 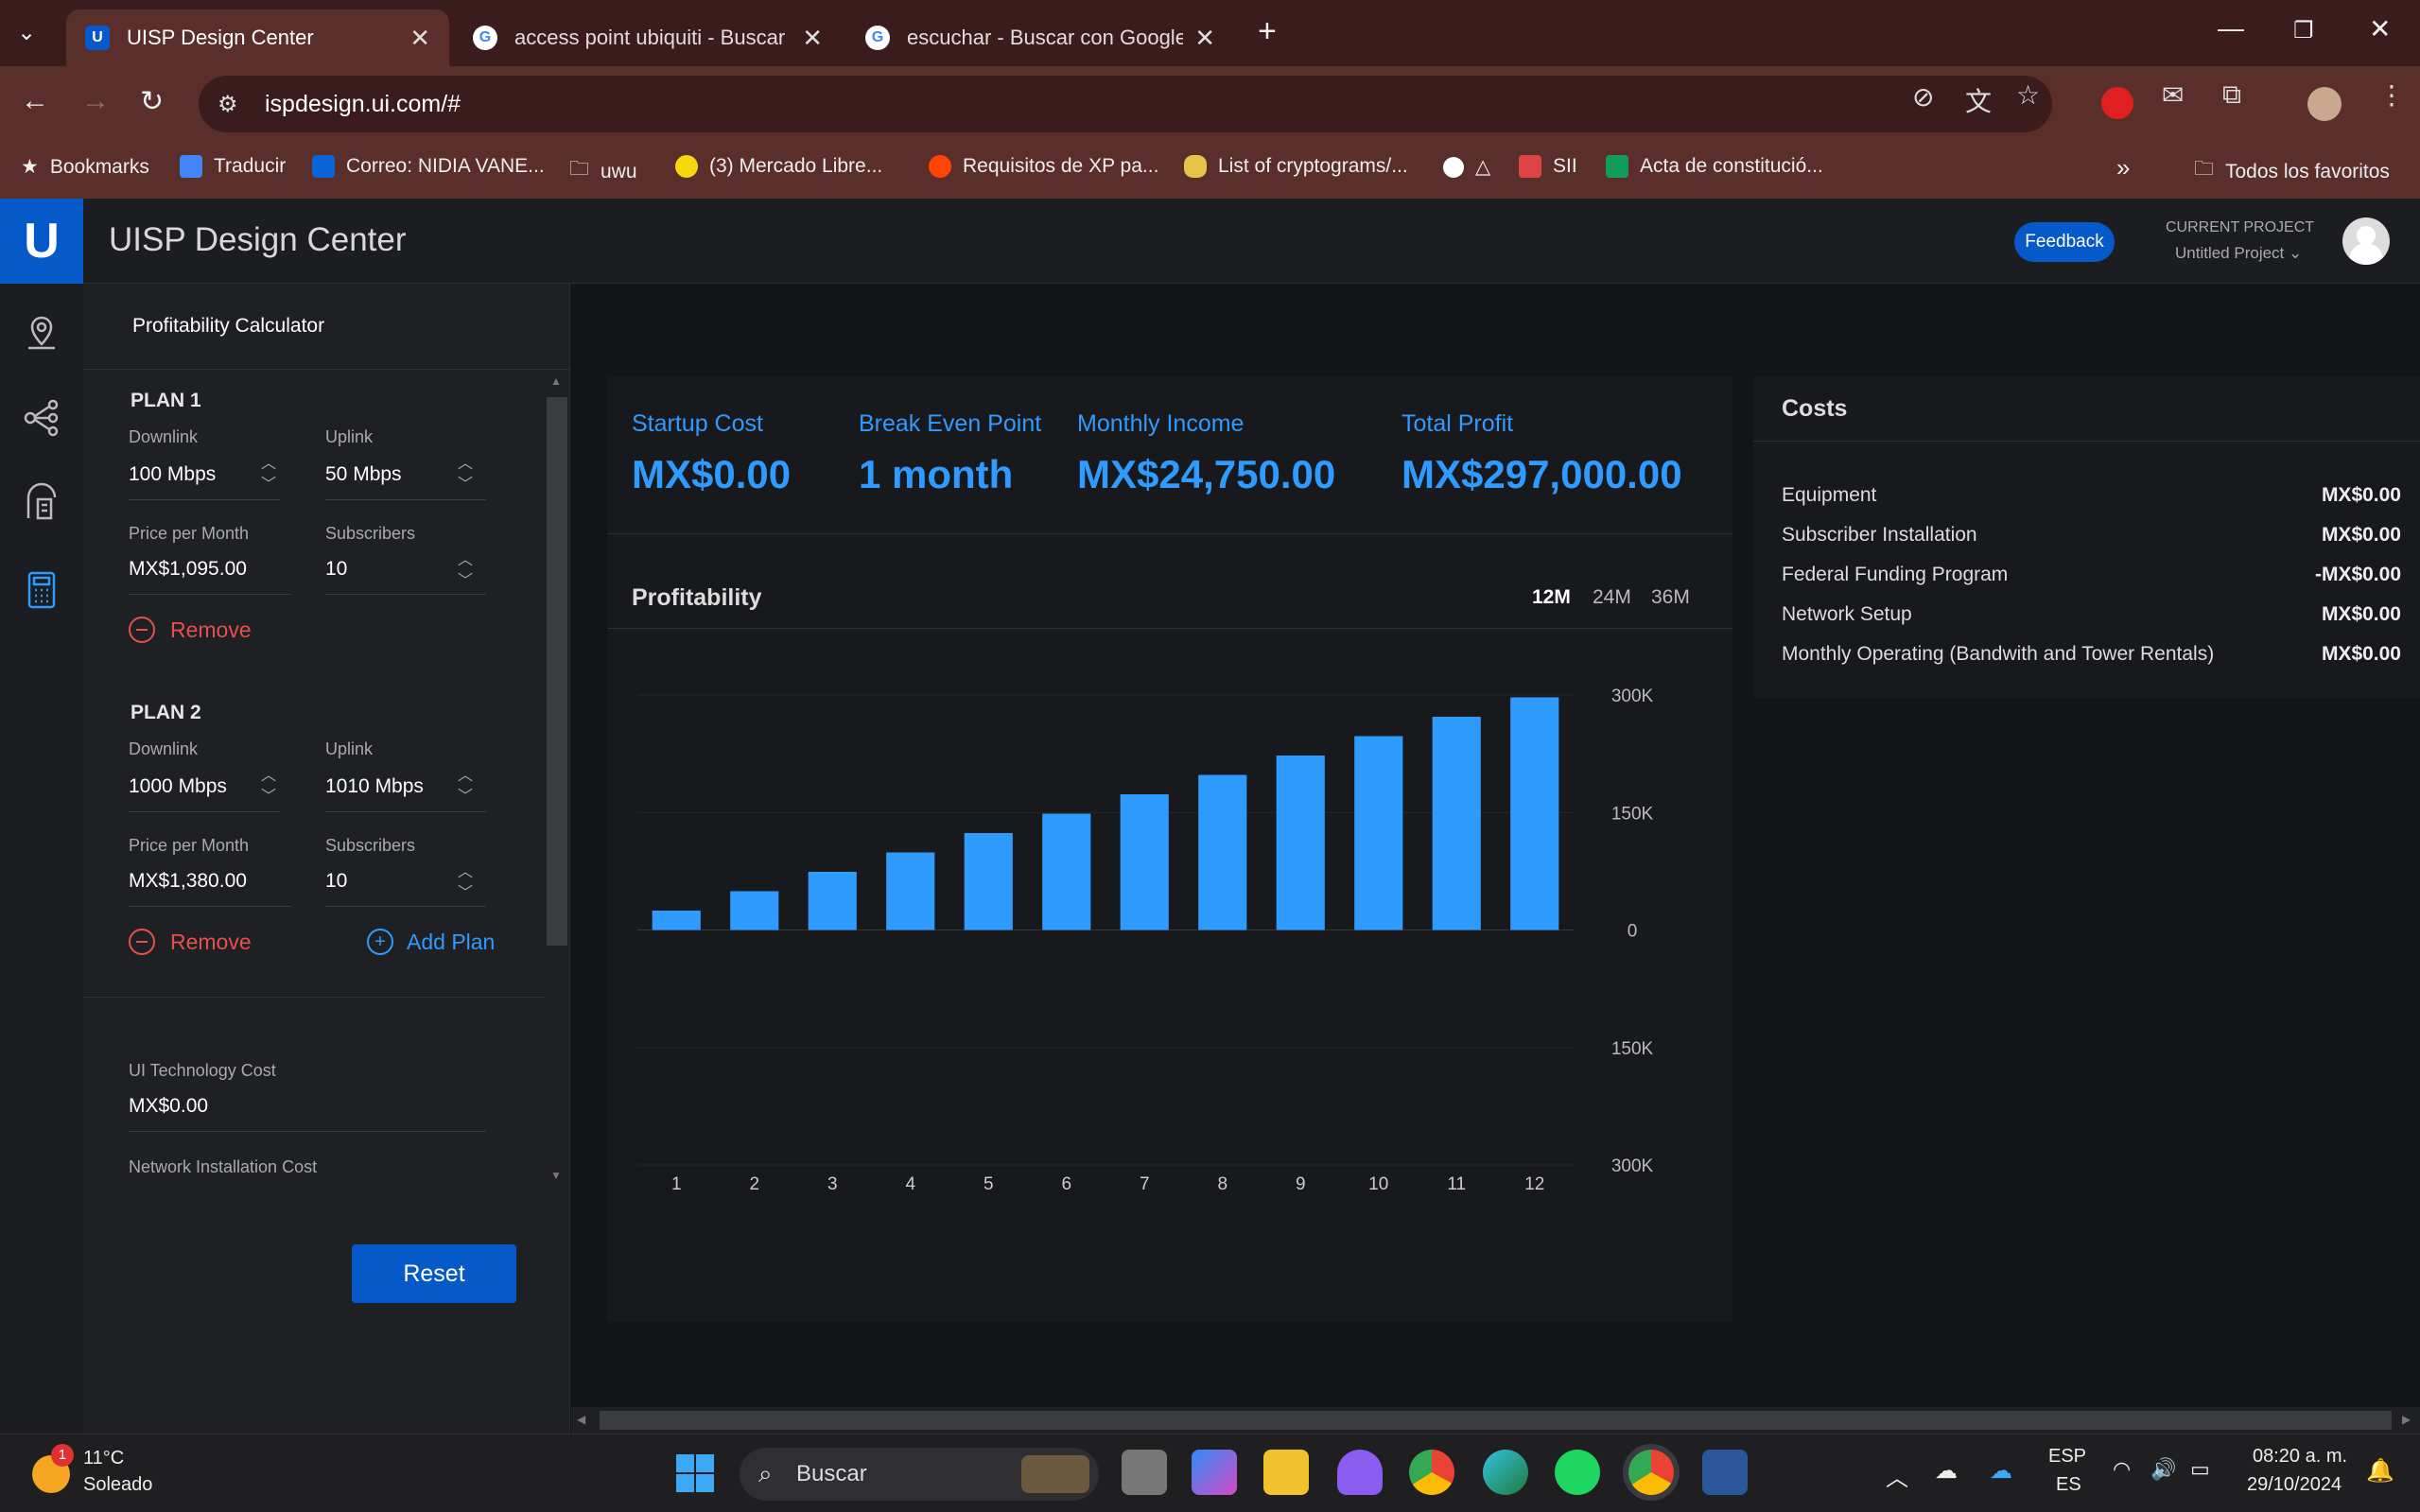 What do you see at coordinates (2239, 253) in the screenshot?
I see `project-selector: Untitled Project ⌄` at bounding box center [2239, 253].